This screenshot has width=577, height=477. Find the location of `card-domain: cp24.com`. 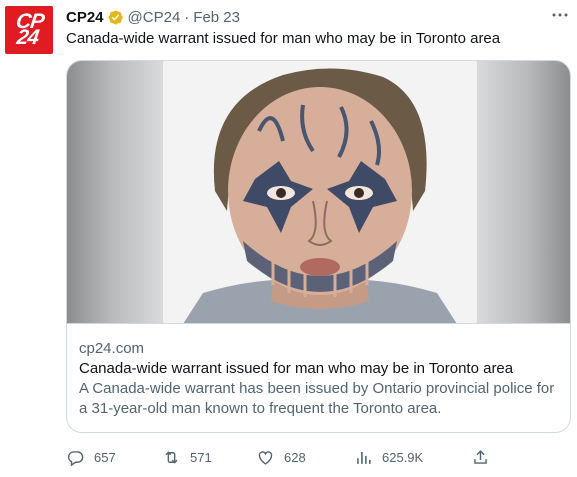

card-domain: cp24.com is located at coordinates (112, 348).